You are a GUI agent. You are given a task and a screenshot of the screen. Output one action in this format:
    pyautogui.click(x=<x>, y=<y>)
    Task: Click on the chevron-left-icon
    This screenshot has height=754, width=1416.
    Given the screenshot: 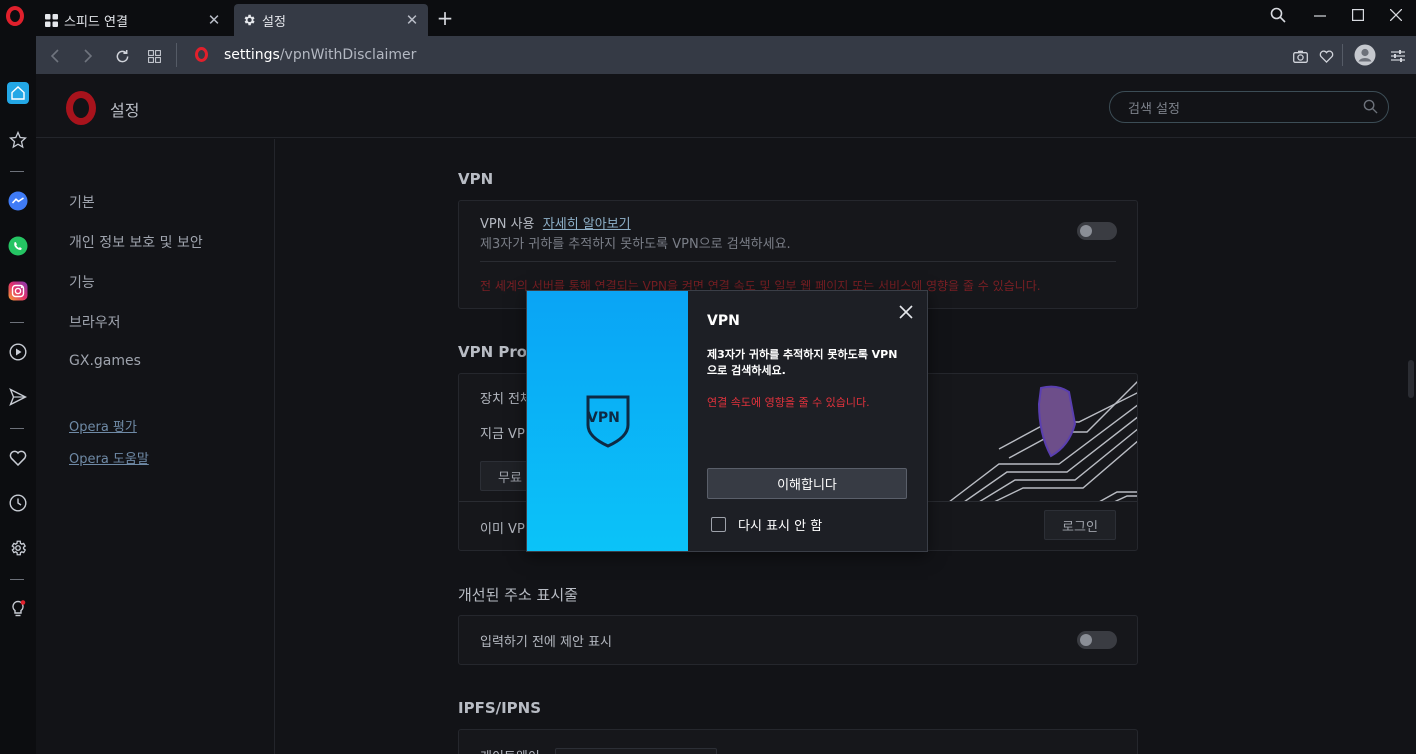 What is the action you would take?
    pyautogui.click(x=54, y=56)
    